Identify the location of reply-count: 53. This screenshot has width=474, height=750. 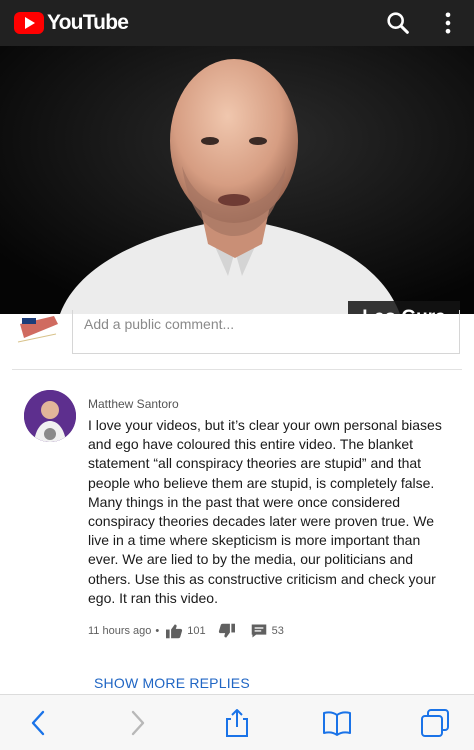
(277, 631).